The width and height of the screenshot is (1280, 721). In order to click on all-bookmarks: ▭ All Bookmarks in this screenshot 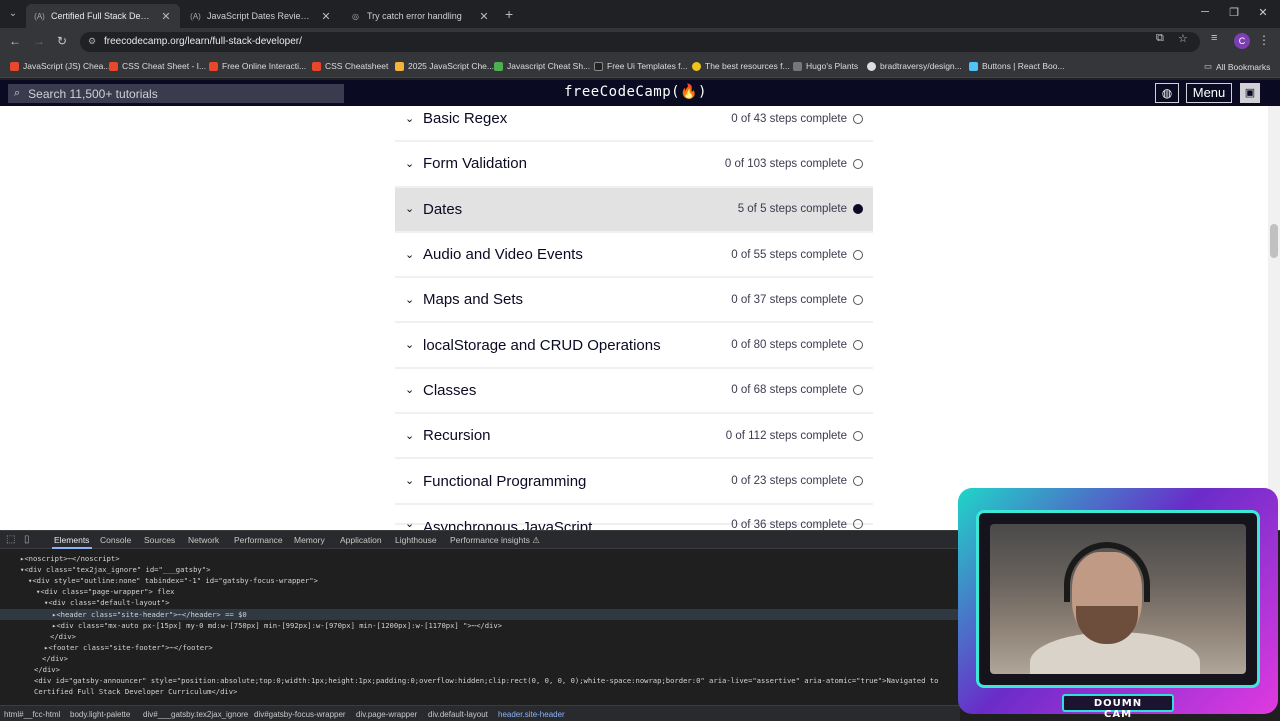, I will do `click(1237, 66)`.